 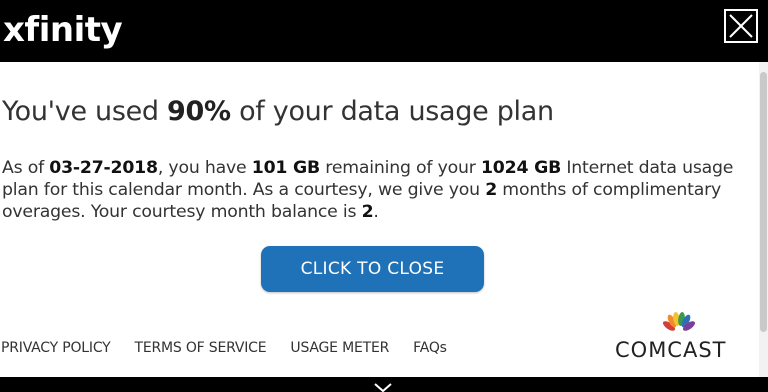 What do you see at coordinates (679, 321) in the screenshot?
I see `peacock-logo-icon` at bounding box center [679, 321].